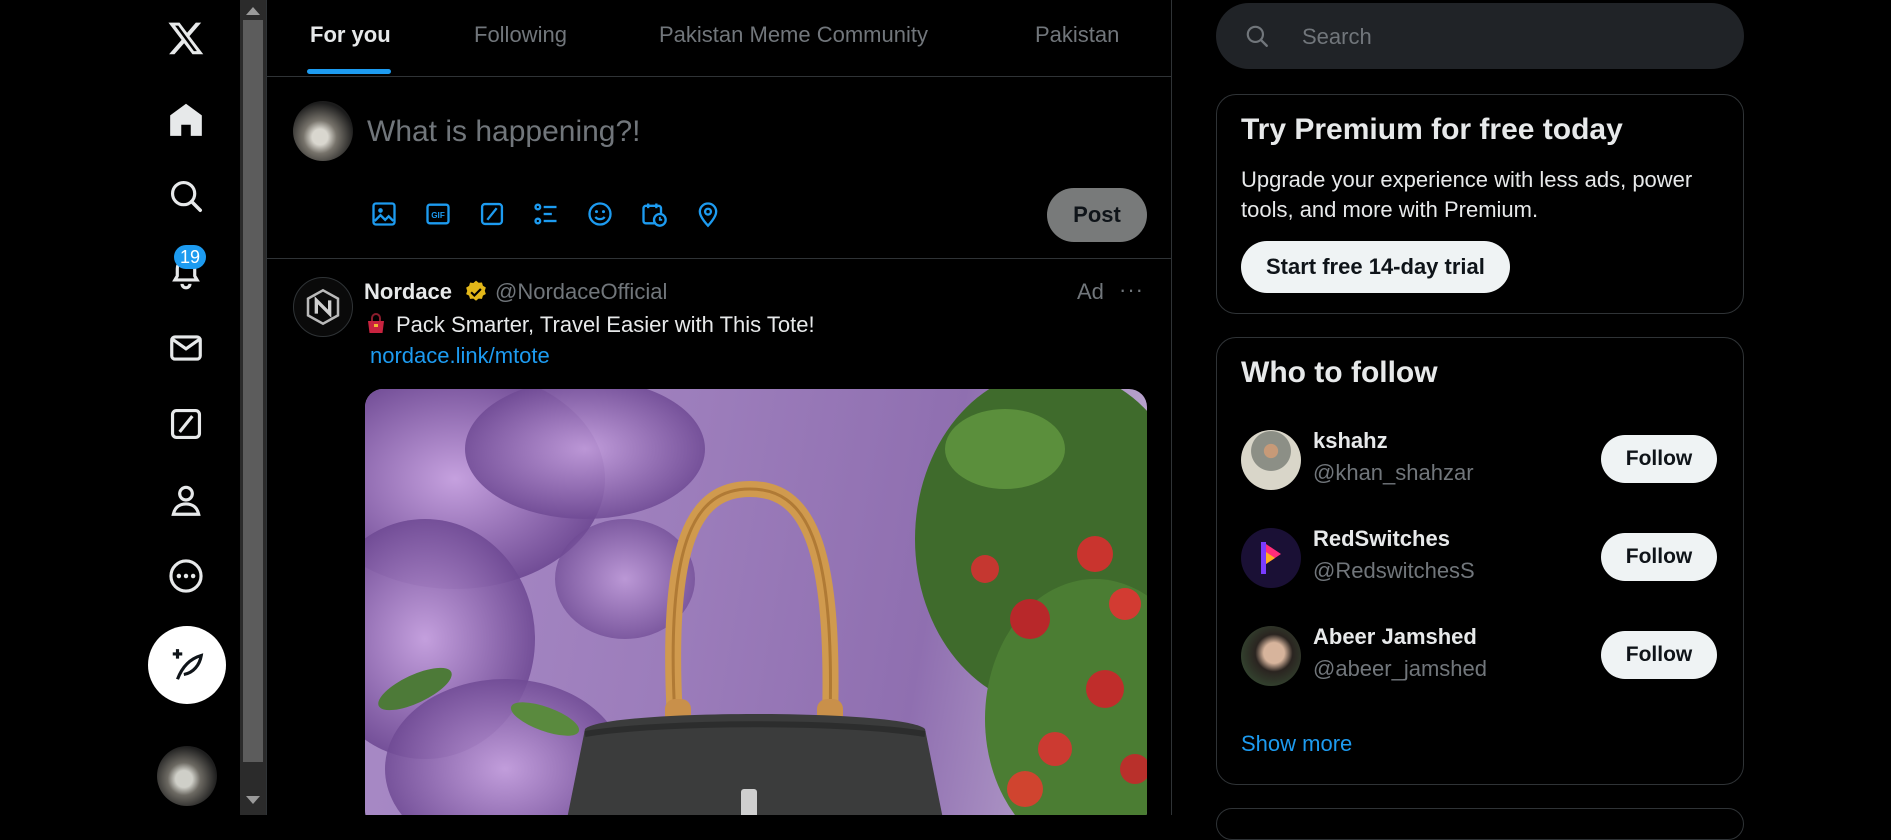 Image resolution: width=1891 pixels, height=840 pixels. What do you see at coordinates (253, 11) in the screenshot?
I see `scroll-up-arrow-icon` at bounding box center [253, 11].